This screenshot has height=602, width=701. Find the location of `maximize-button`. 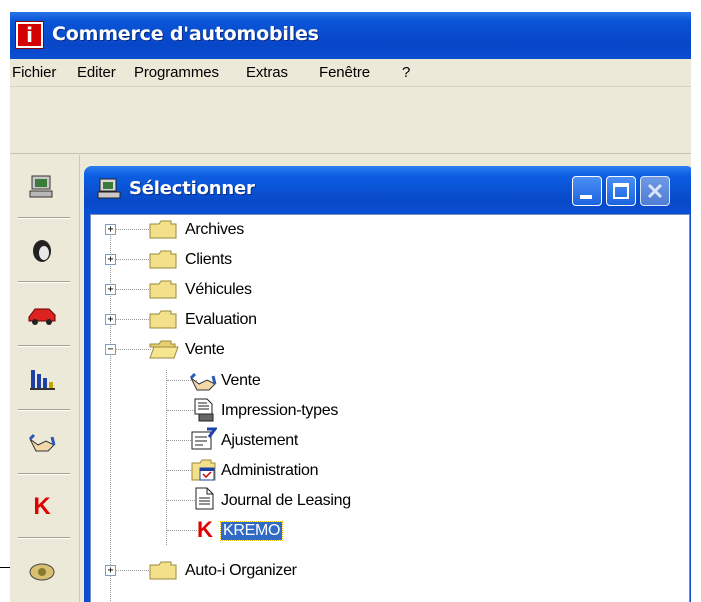

maximize-button is located at coordinates (621, 191).